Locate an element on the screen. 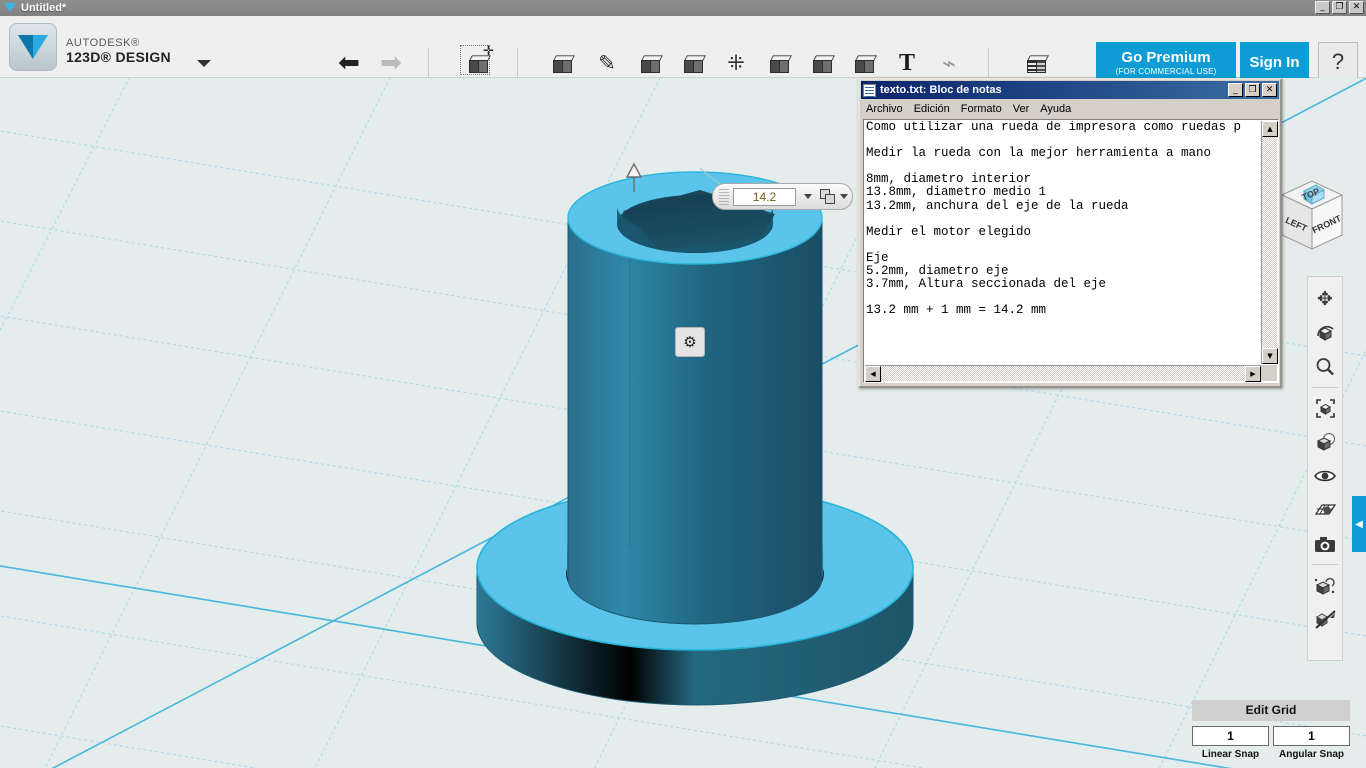 The height and width of the screenshot is (768, 1366). orbit-cube-icon is located at coordinates (1325, 333).